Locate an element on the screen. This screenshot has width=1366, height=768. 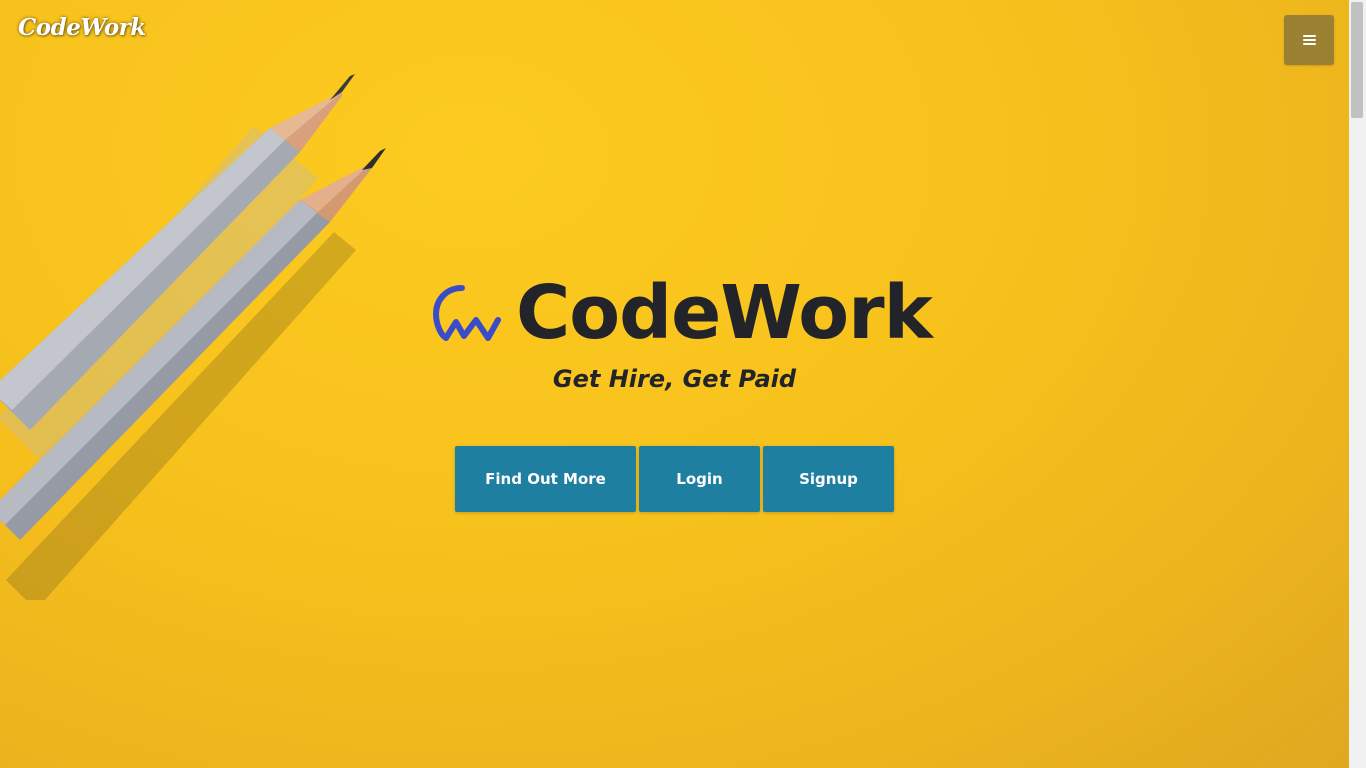
codework-logo-icon is located at coordinates (467, 313).